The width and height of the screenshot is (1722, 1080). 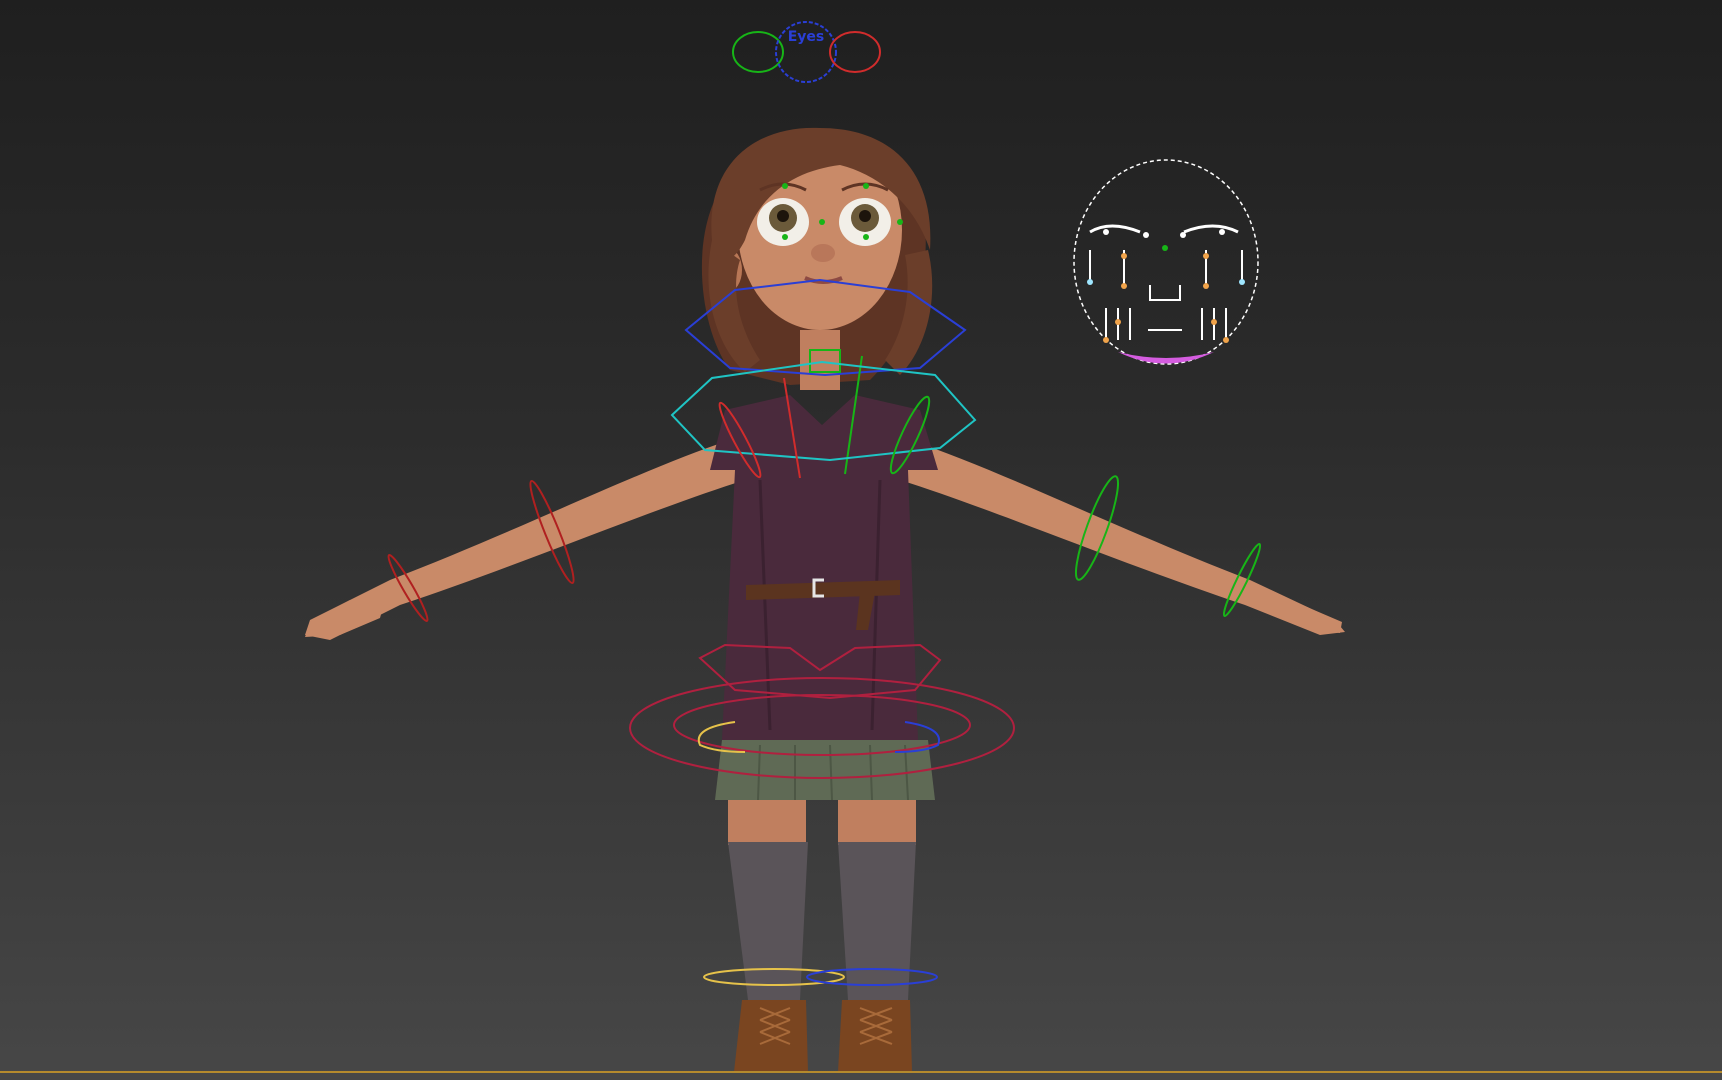 I want to click on face-panel-knobs, so click(x=1166, y=286).